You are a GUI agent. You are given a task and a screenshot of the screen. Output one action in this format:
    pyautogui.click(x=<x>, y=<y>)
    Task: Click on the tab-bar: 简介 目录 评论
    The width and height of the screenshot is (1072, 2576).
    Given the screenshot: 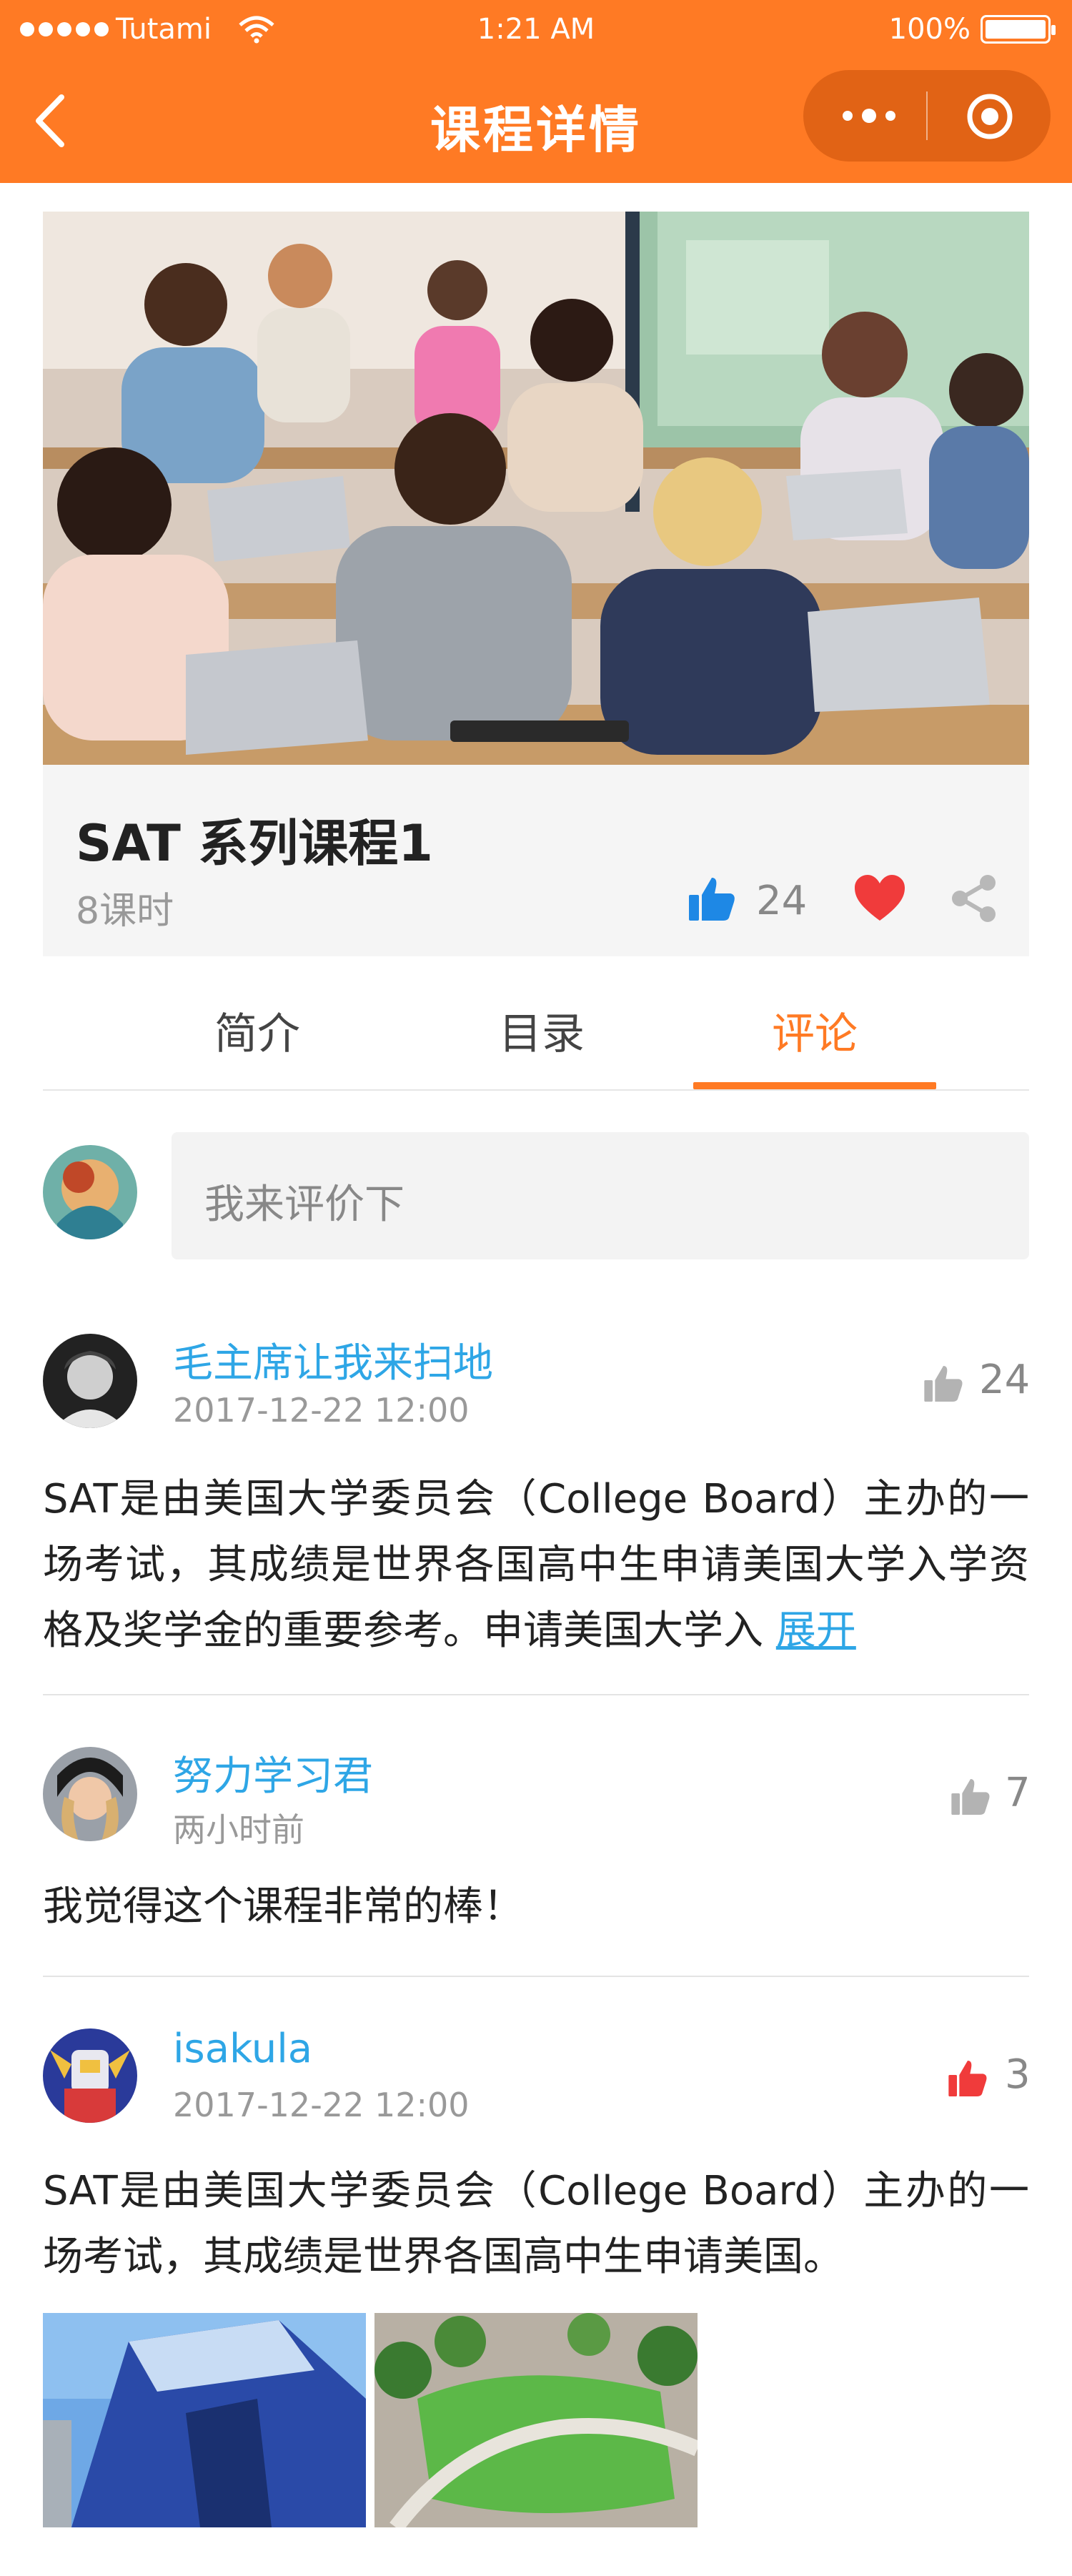 What is the action you would take?
    pyautogui.click(x=536, y=1024)
    